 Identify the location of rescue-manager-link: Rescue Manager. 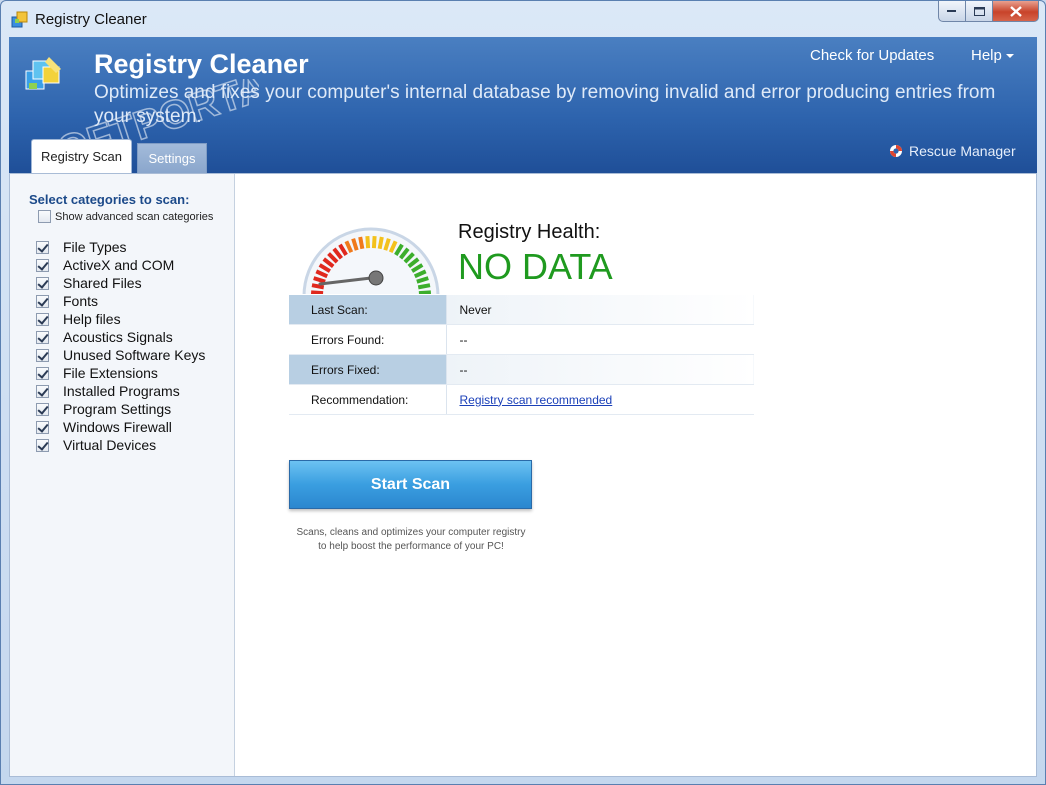
(952, 151).